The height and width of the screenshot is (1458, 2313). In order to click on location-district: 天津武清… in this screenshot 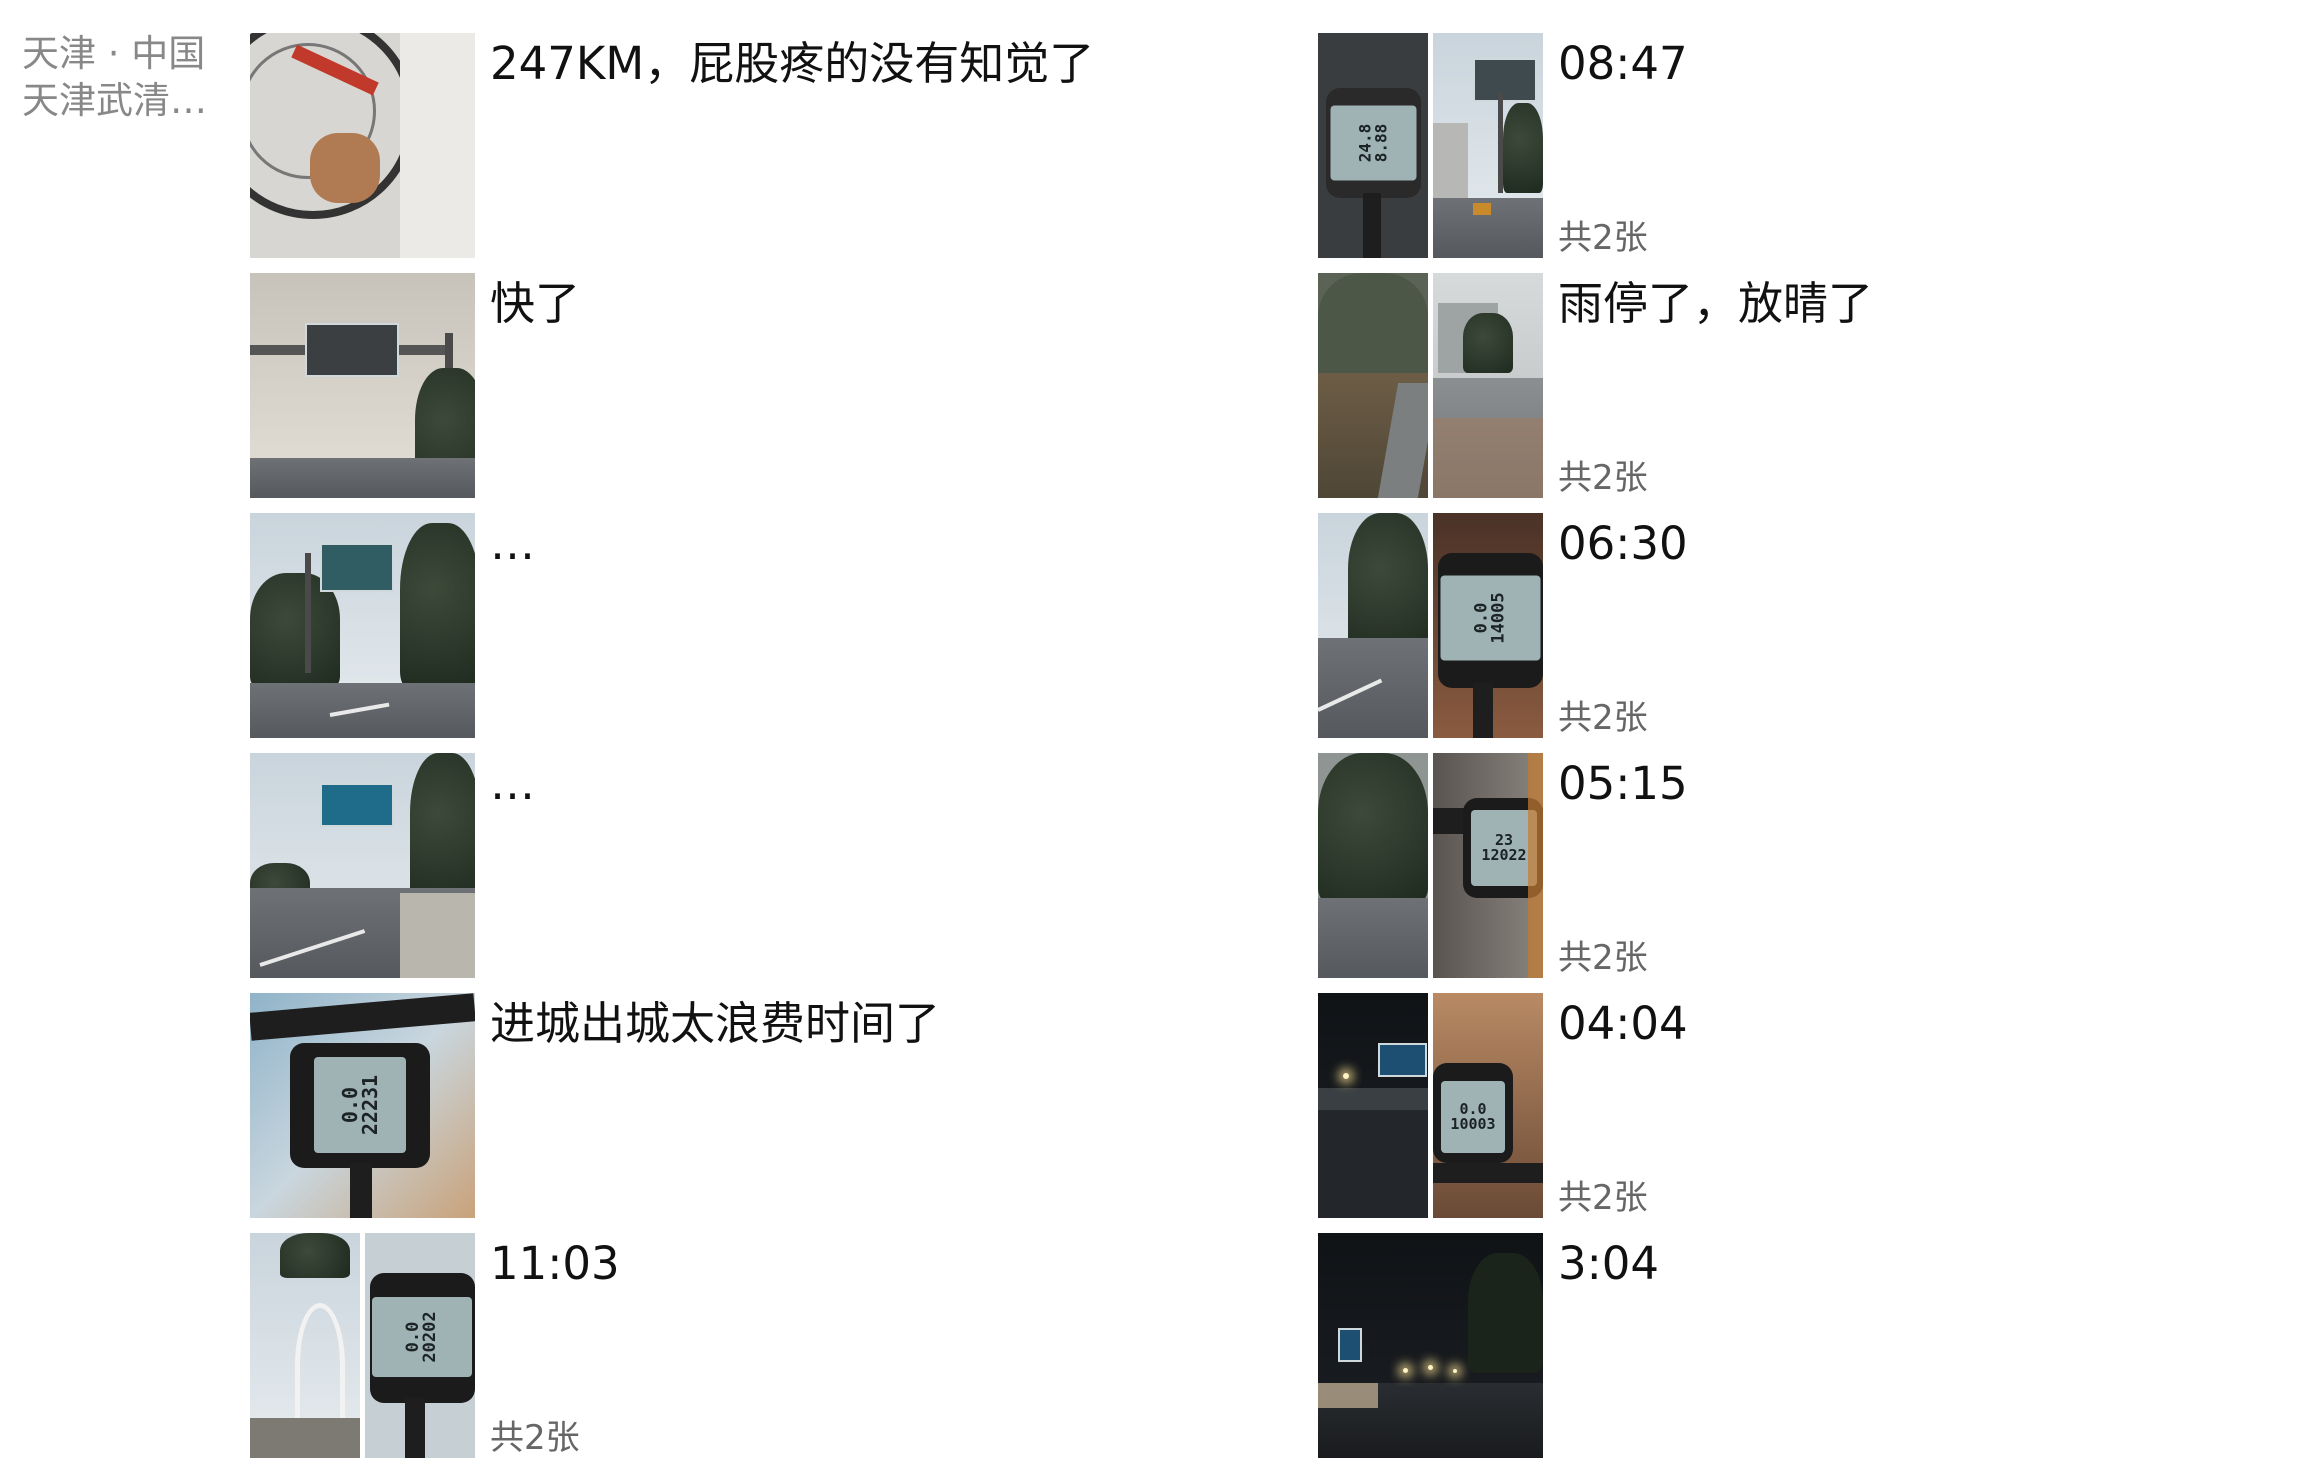, I will do `click(114, 100)`.